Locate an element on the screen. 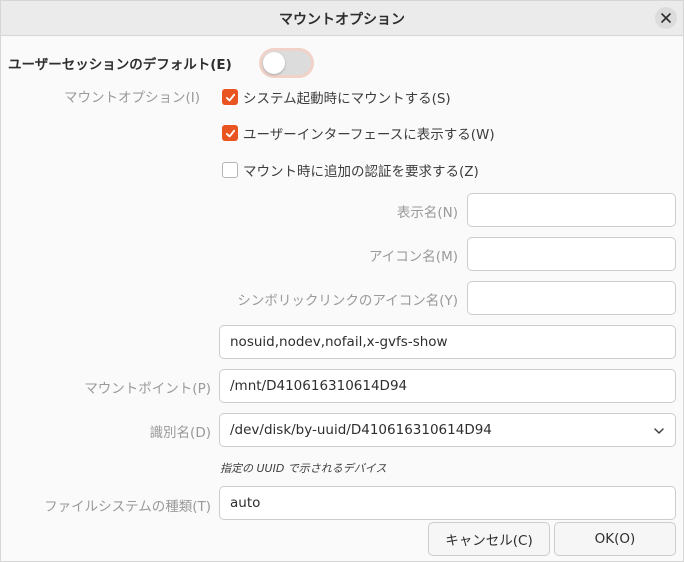  identifier-label: 識別名(D) is located at coordinates (180, 433).